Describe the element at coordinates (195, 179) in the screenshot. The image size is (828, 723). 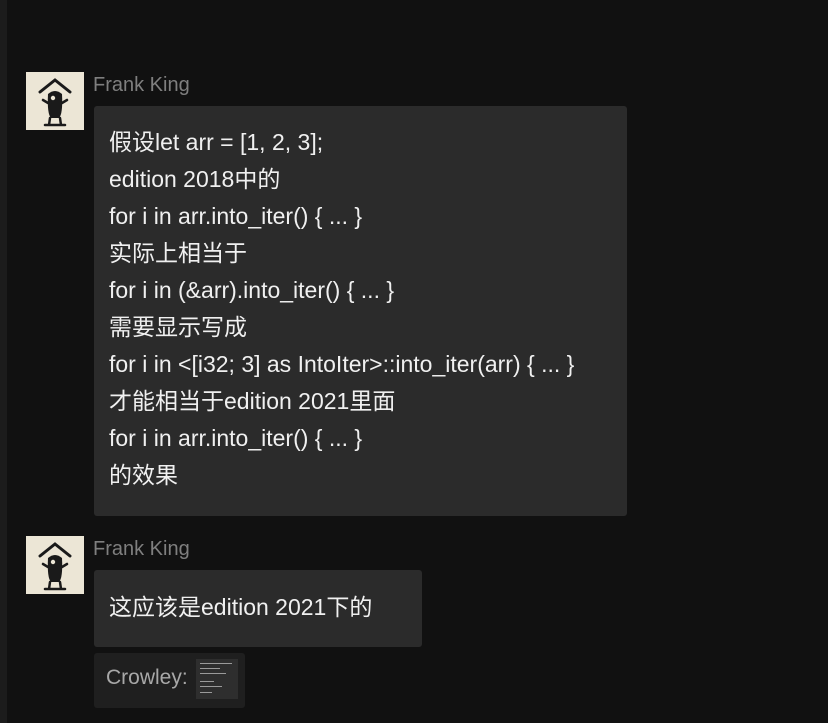
I see `message-line: edition 2018中的` at that location.